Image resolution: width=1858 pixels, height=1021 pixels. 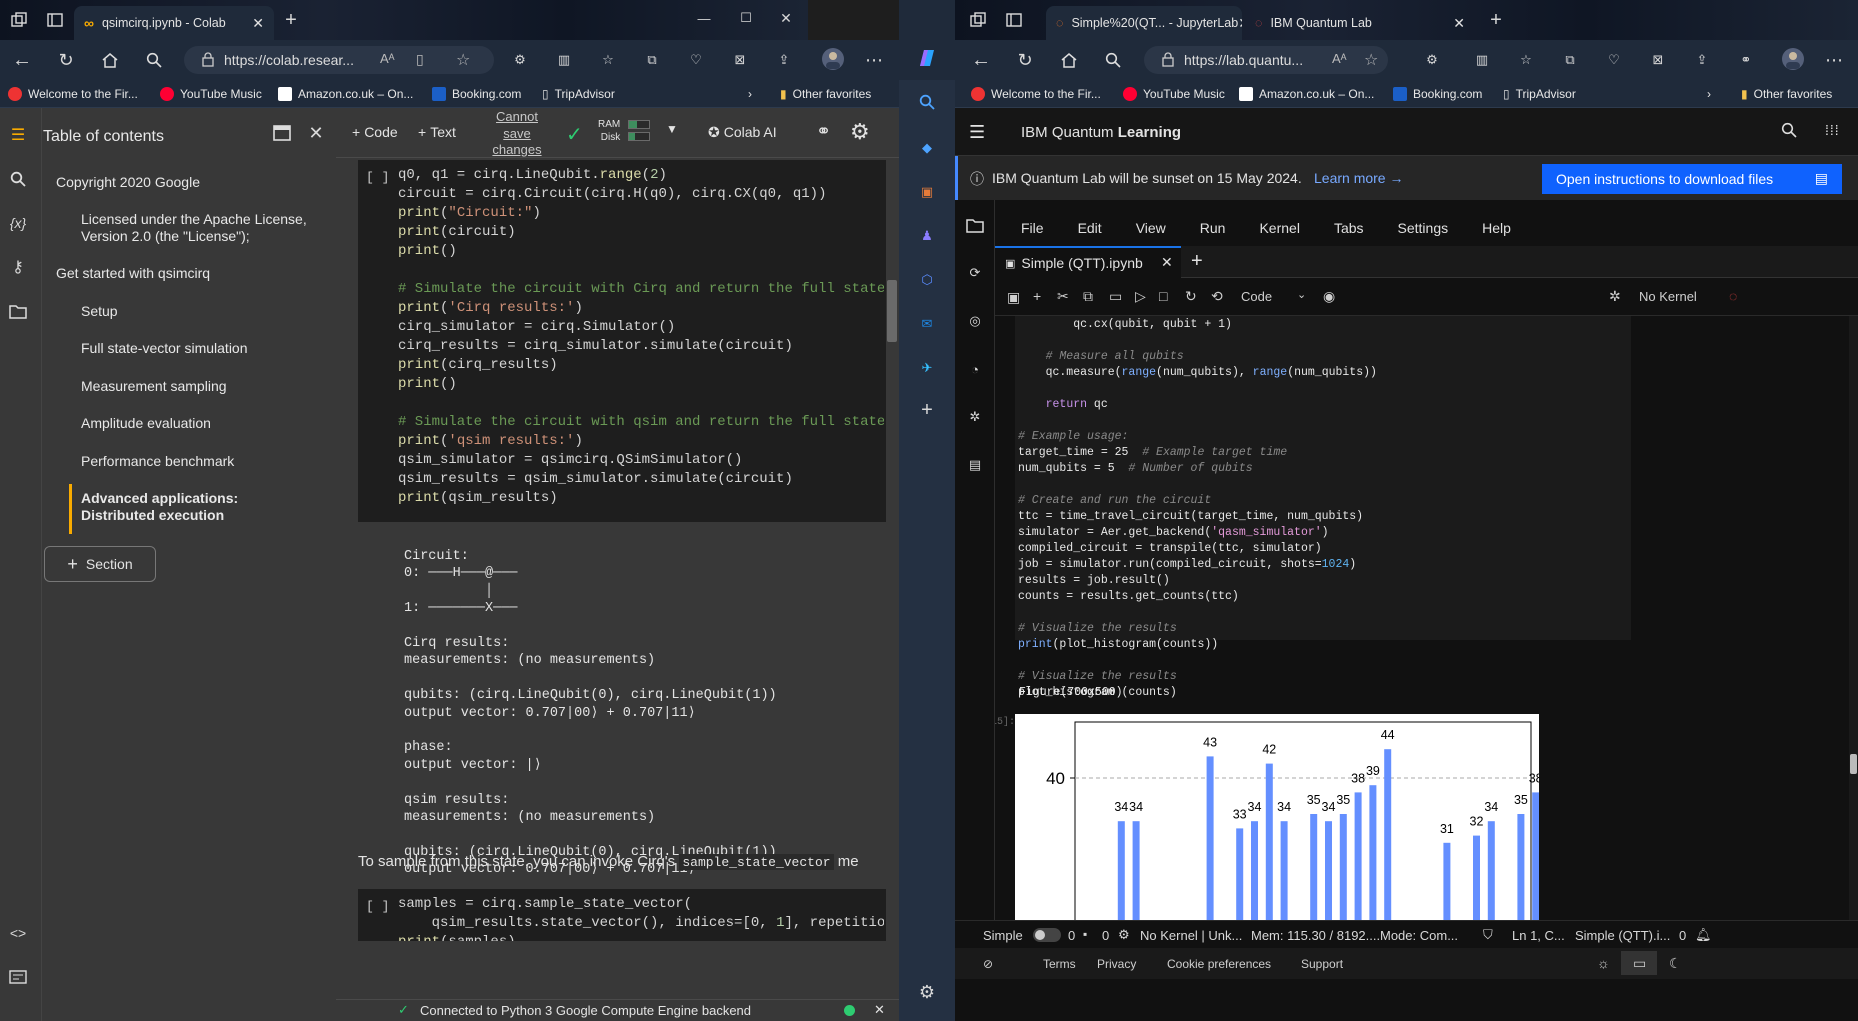 I want to click on favorite-star-icon: ☆, so click(x=463, y=60).